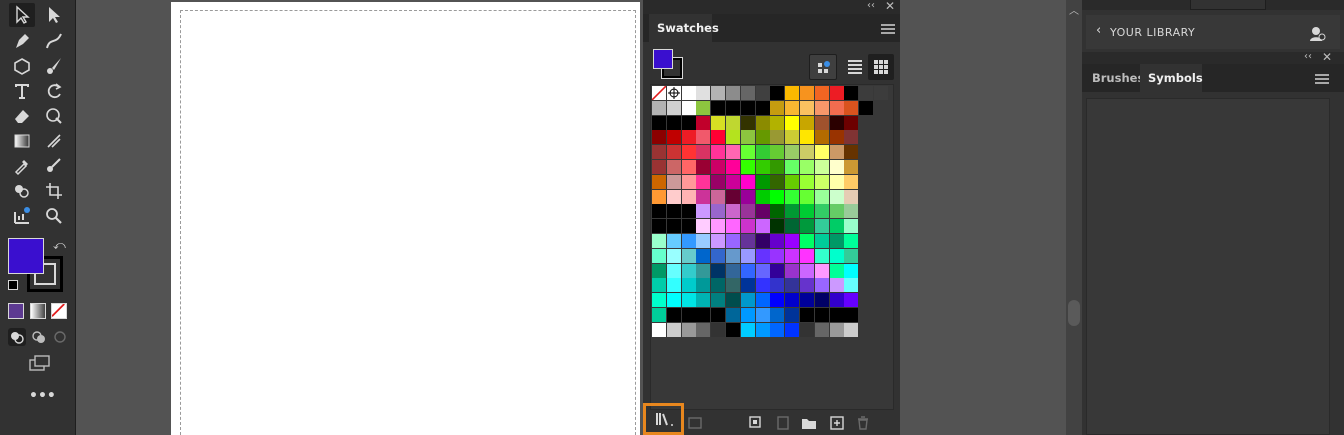 The width and height of the screenshot is (1344, 435). Describe the element at coordinates (809, 423) in the screenshot. I see `new-color-group-icon` at that location.